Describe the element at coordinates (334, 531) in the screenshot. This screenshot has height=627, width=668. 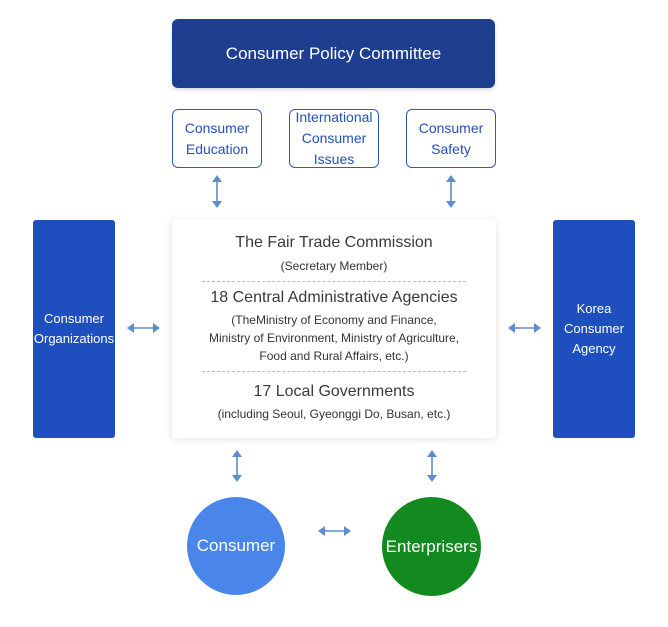
I see `arrow-consumer-enterprisers` at that location.